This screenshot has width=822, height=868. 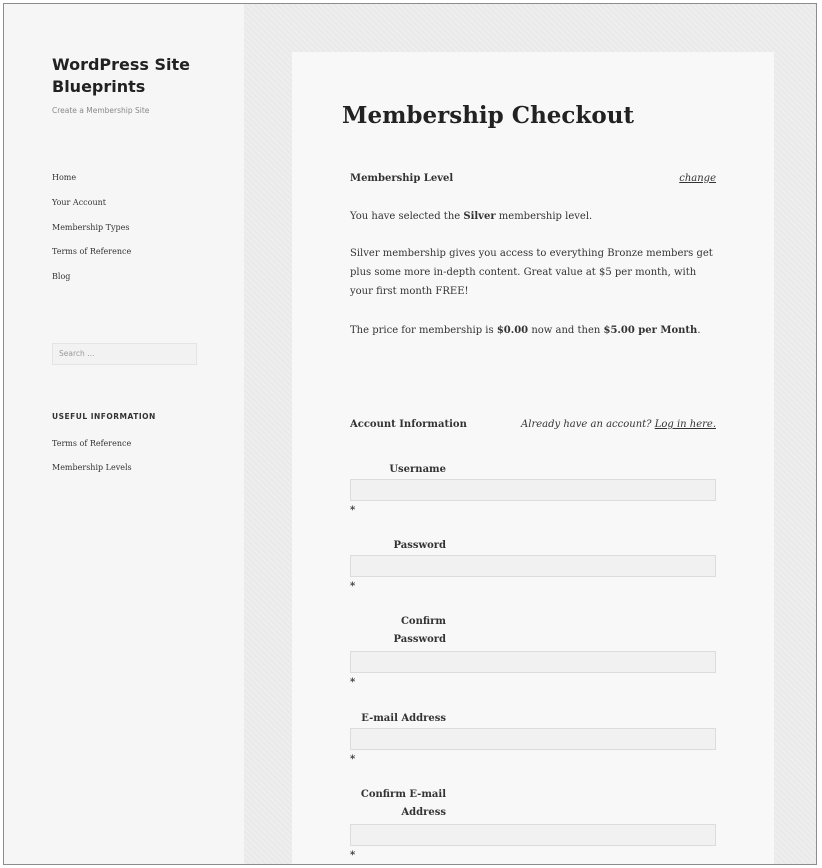 I want to click on useful-information-list: Terms of Reference Membership Levels, so click(x=92, y=462).